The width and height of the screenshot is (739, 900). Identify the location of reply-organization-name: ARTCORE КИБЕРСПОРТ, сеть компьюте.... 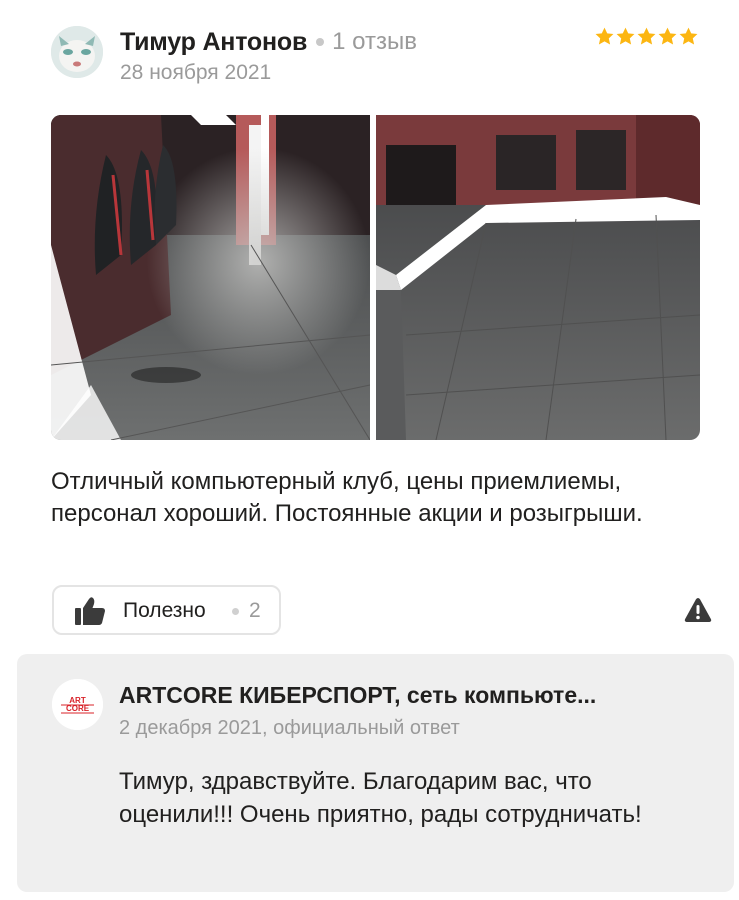
(409, 695).